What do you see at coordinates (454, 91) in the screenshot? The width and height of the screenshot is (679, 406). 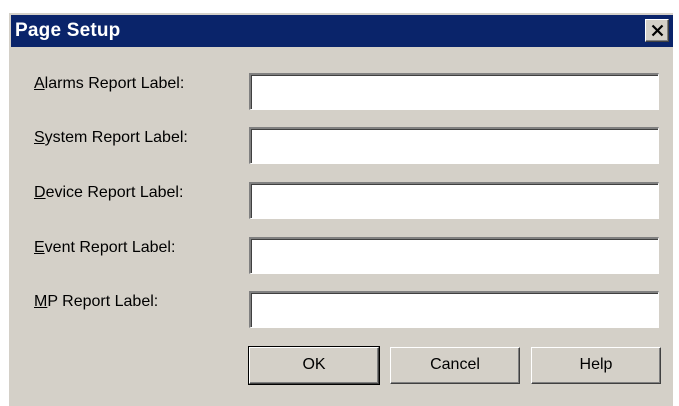 I see `alarms-report-label-input` at bounding box center [454, 91].